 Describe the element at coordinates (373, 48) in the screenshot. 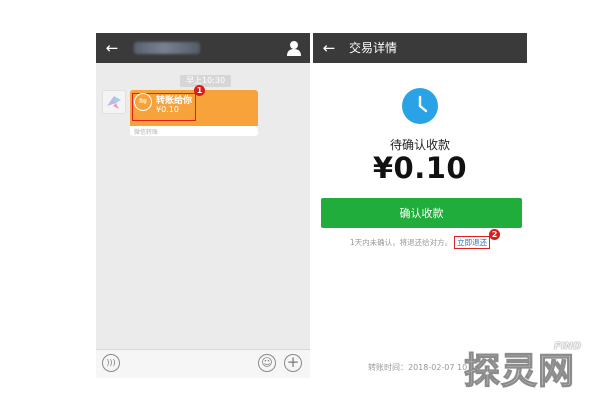

I see `page-title: 交易详情` at that location.